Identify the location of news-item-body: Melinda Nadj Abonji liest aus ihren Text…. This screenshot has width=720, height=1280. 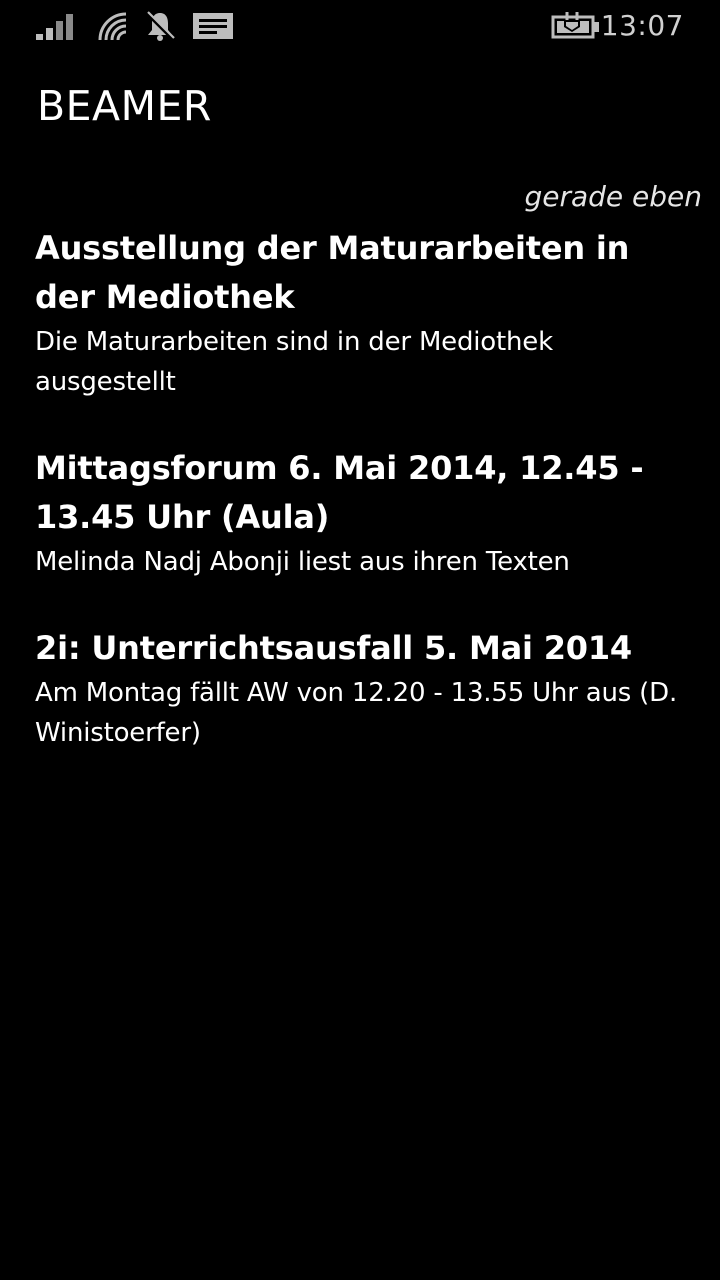
(302, 562).